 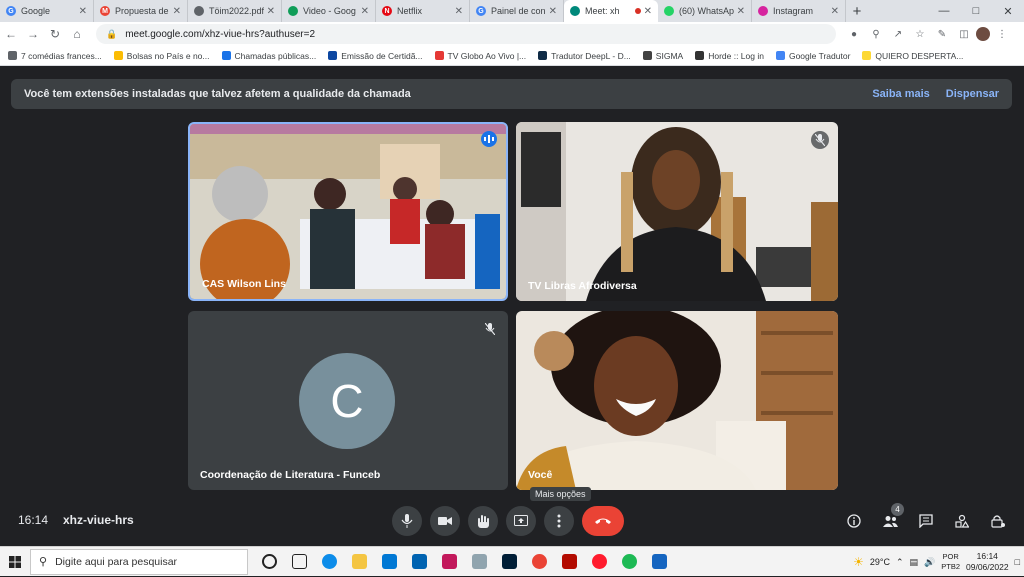 What do you see at coordinates (111, 34) in the screenshot?
I see `lock-icon: 🔒` at bounding box center [111, 34].